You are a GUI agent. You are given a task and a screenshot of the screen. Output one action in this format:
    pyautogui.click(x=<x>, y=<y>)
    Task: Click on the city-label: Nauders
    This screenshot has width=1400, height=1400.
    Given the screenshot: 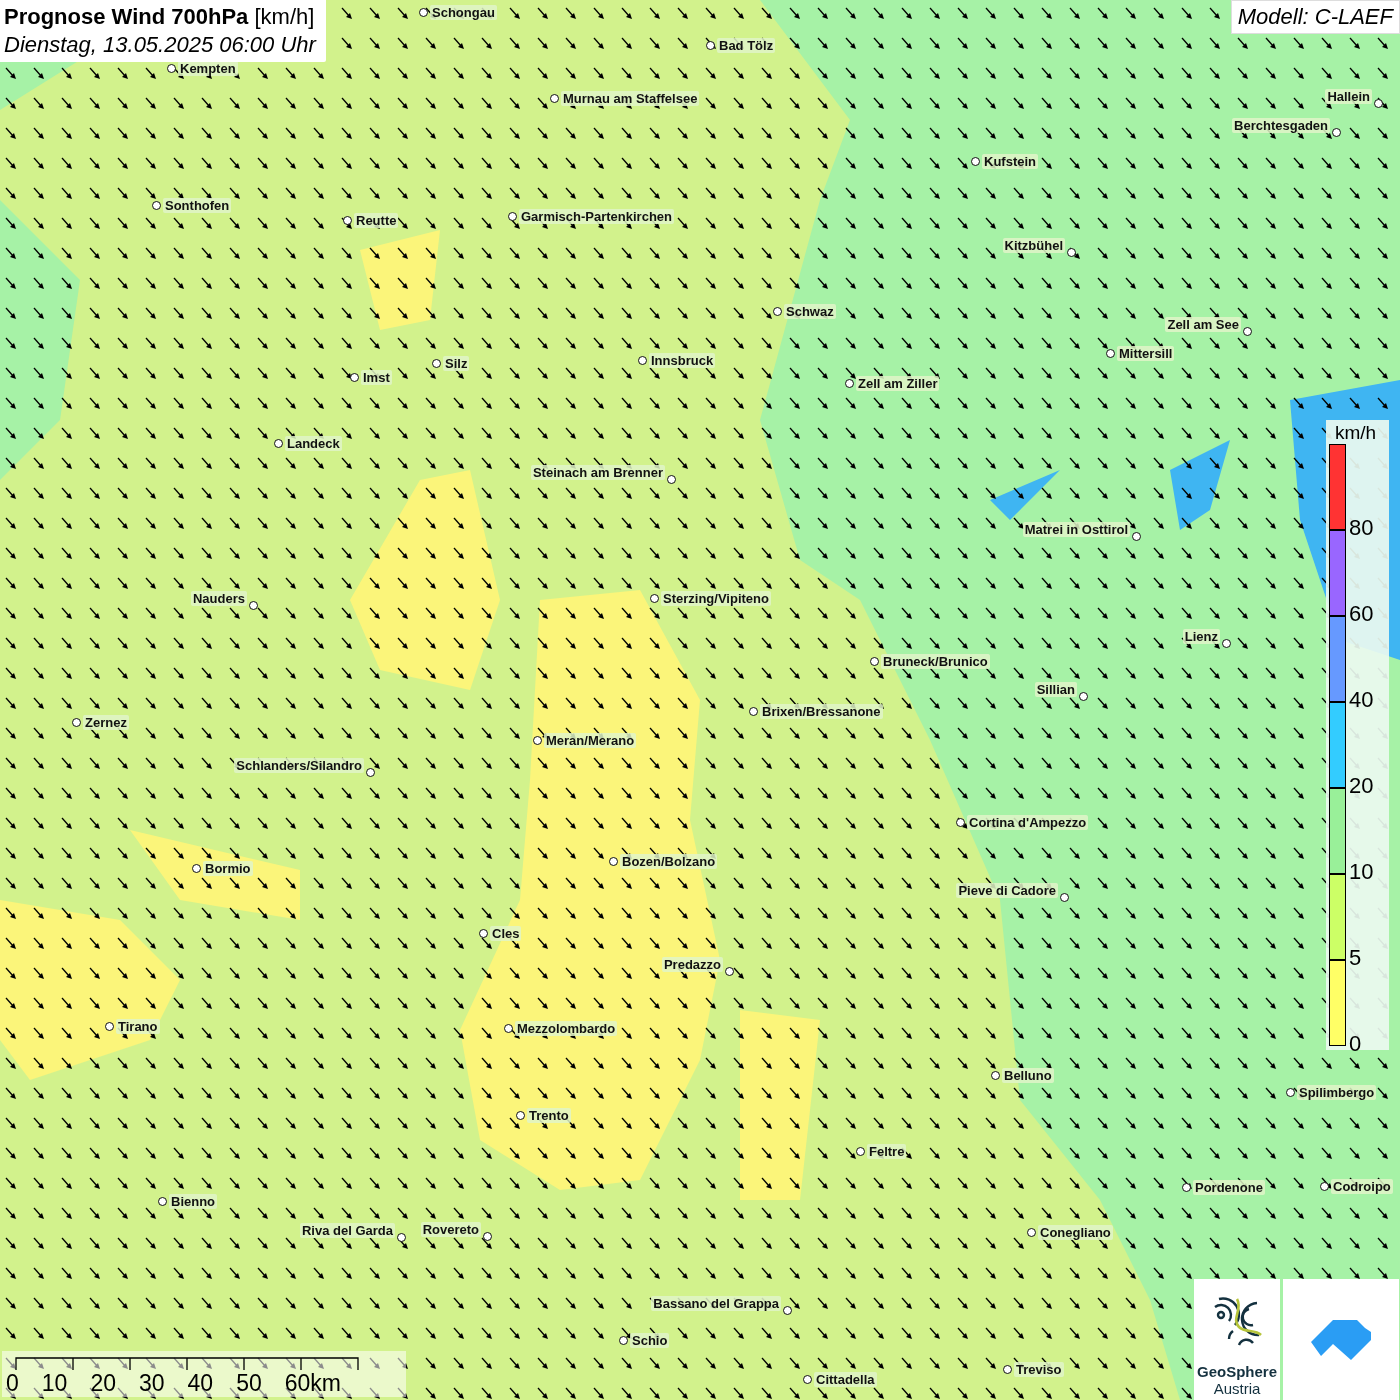 What is the action you would take?
    pyautogui.click(x=218, y=598)
    